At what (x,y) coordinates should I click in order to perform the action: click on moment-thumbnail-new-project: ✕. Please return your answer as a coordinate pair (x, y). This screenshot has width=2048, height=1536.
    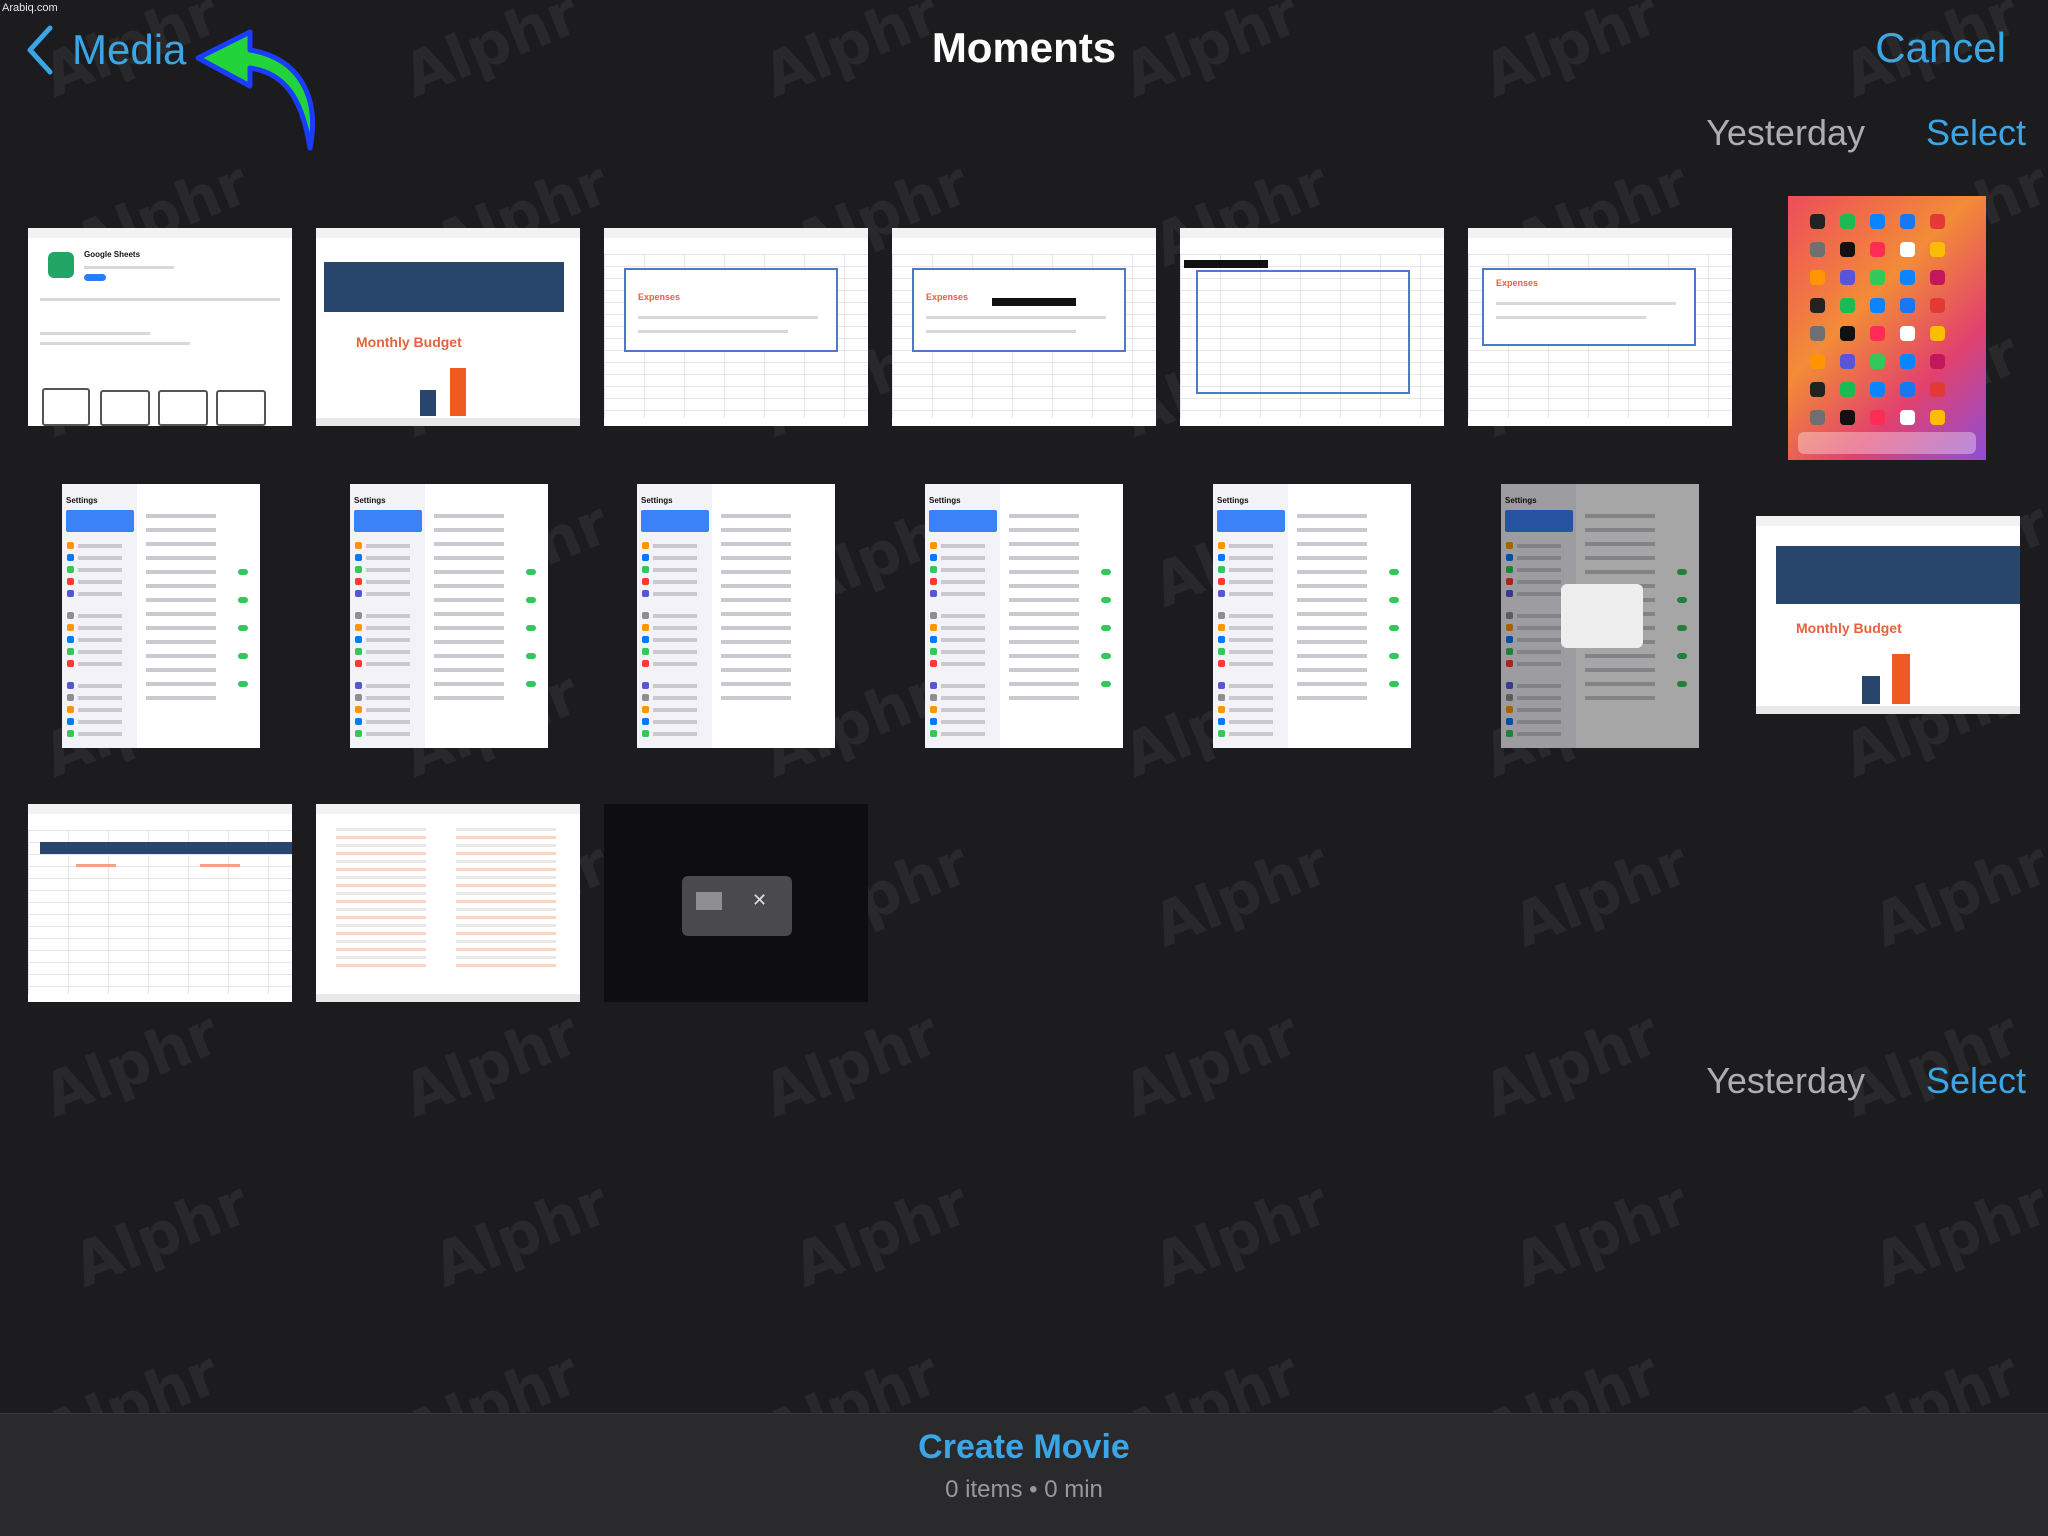
    Looking at the image, I should click on (736, 903).